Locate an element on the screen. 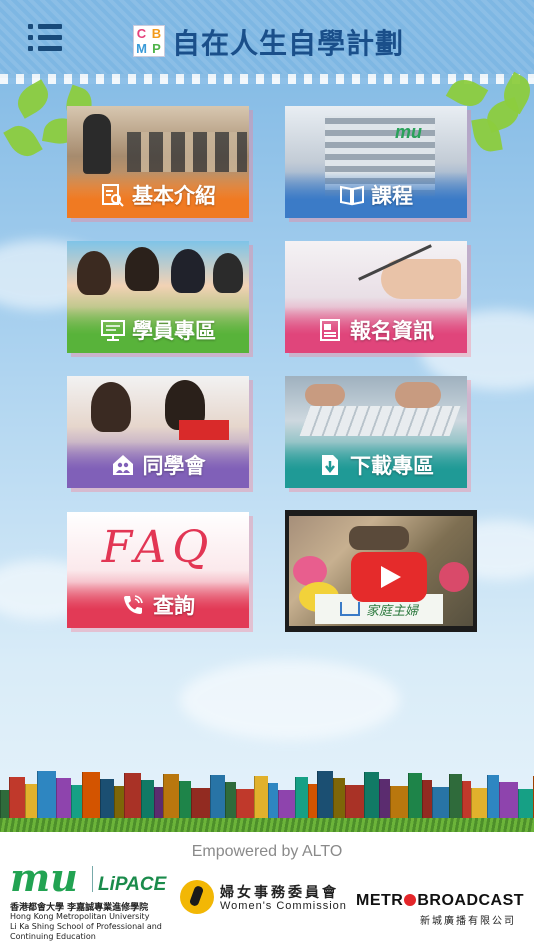 This screenshot has height=950, width=534. tile-courses: mu 課程 is located at coordinates (376, 162).